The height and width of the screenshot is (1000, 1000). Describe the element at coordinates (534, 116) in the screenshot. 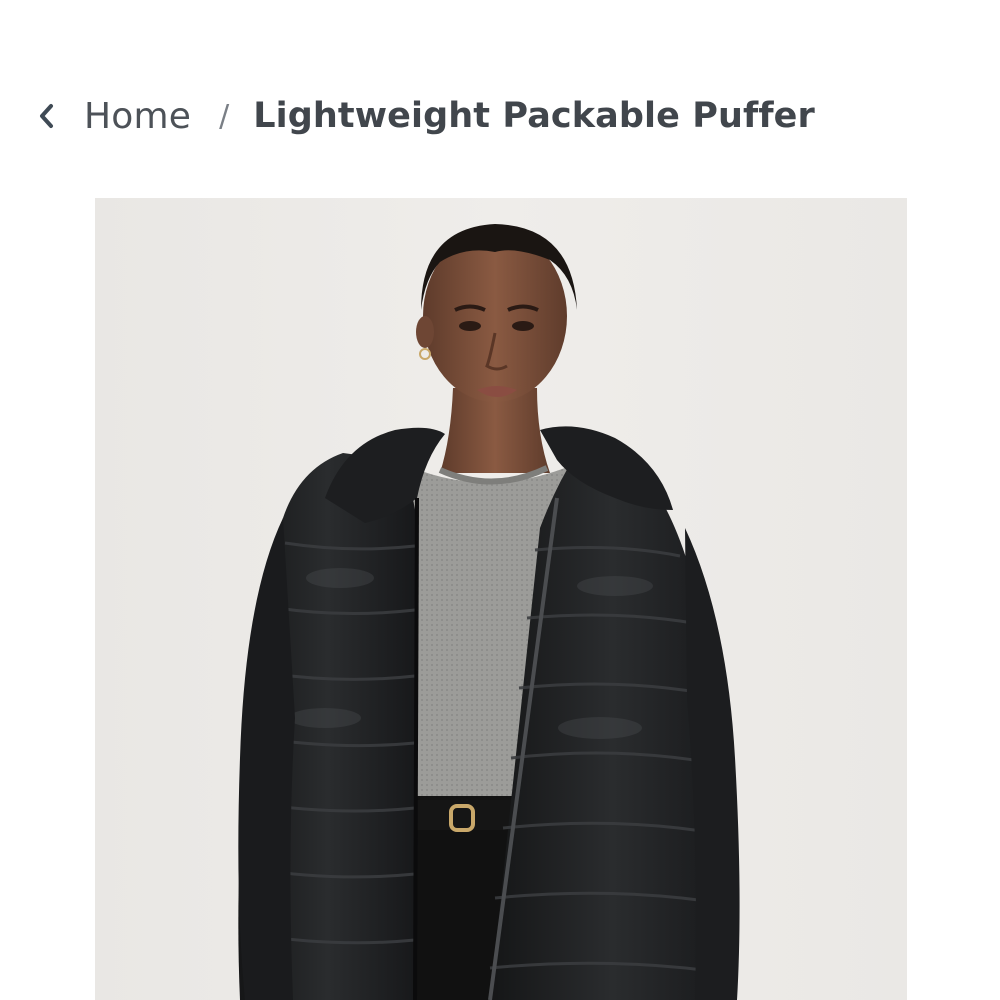

I see `breadcrumb-current-page: Lightweight Packable Puffer` at that location.